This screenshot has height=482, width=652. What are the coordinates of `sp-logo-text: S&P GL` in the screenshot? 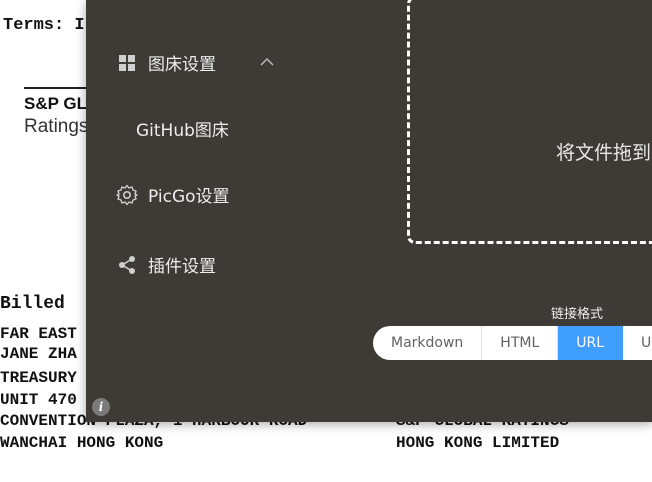 It's located at (55, 103).